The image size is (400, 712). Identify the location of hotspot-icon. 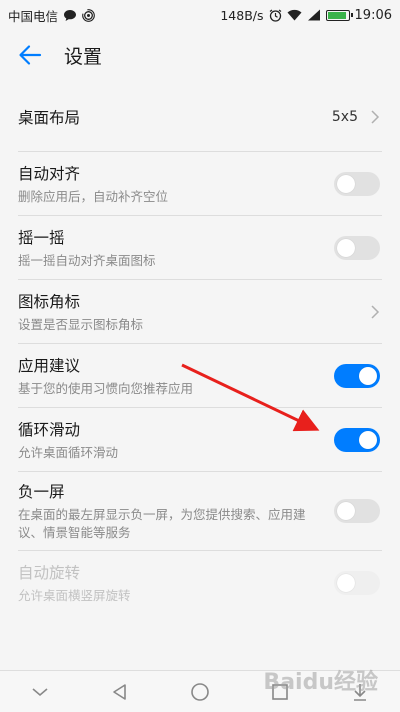
(88, 15).